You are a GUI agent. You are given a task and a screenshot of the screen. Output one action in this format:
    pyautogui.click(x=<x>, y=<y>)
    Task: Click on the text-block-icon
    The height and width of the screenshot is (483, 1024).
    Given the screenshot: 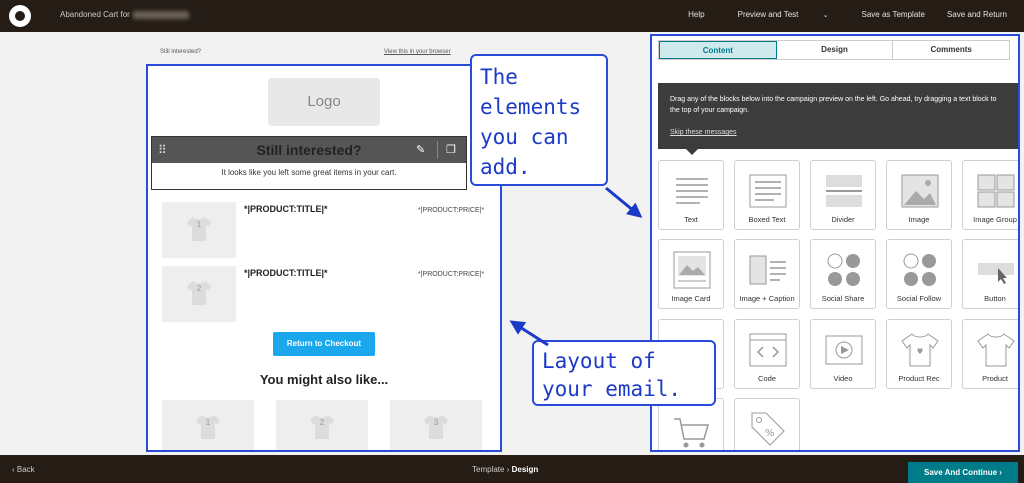 What is the action you would take?
    pyautogui.click(x=692, y=191)
    